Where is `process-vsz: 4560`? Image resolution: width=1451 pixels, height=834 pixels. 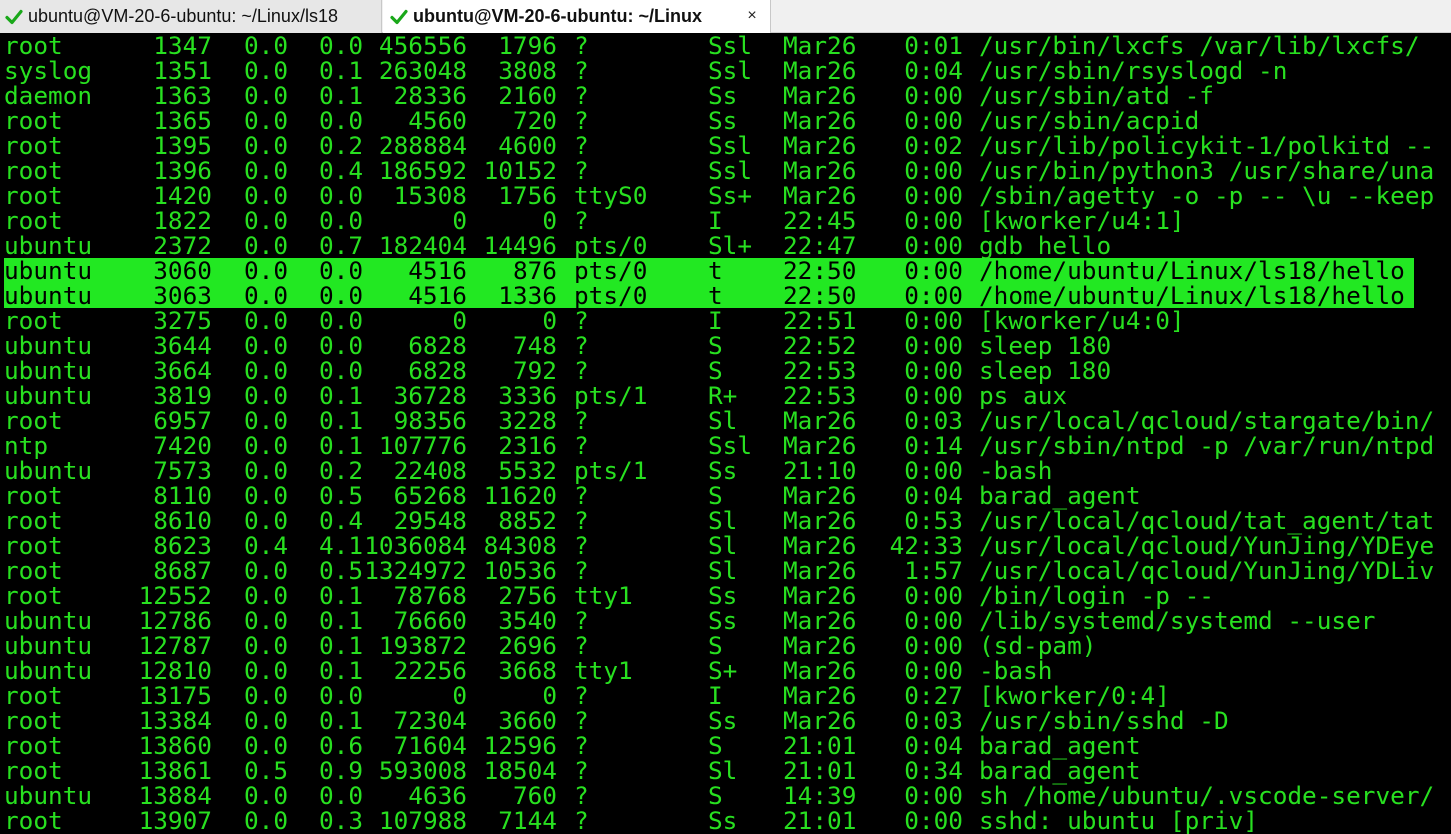 process-vsz: 4560 is located at coordinates (437, 120).